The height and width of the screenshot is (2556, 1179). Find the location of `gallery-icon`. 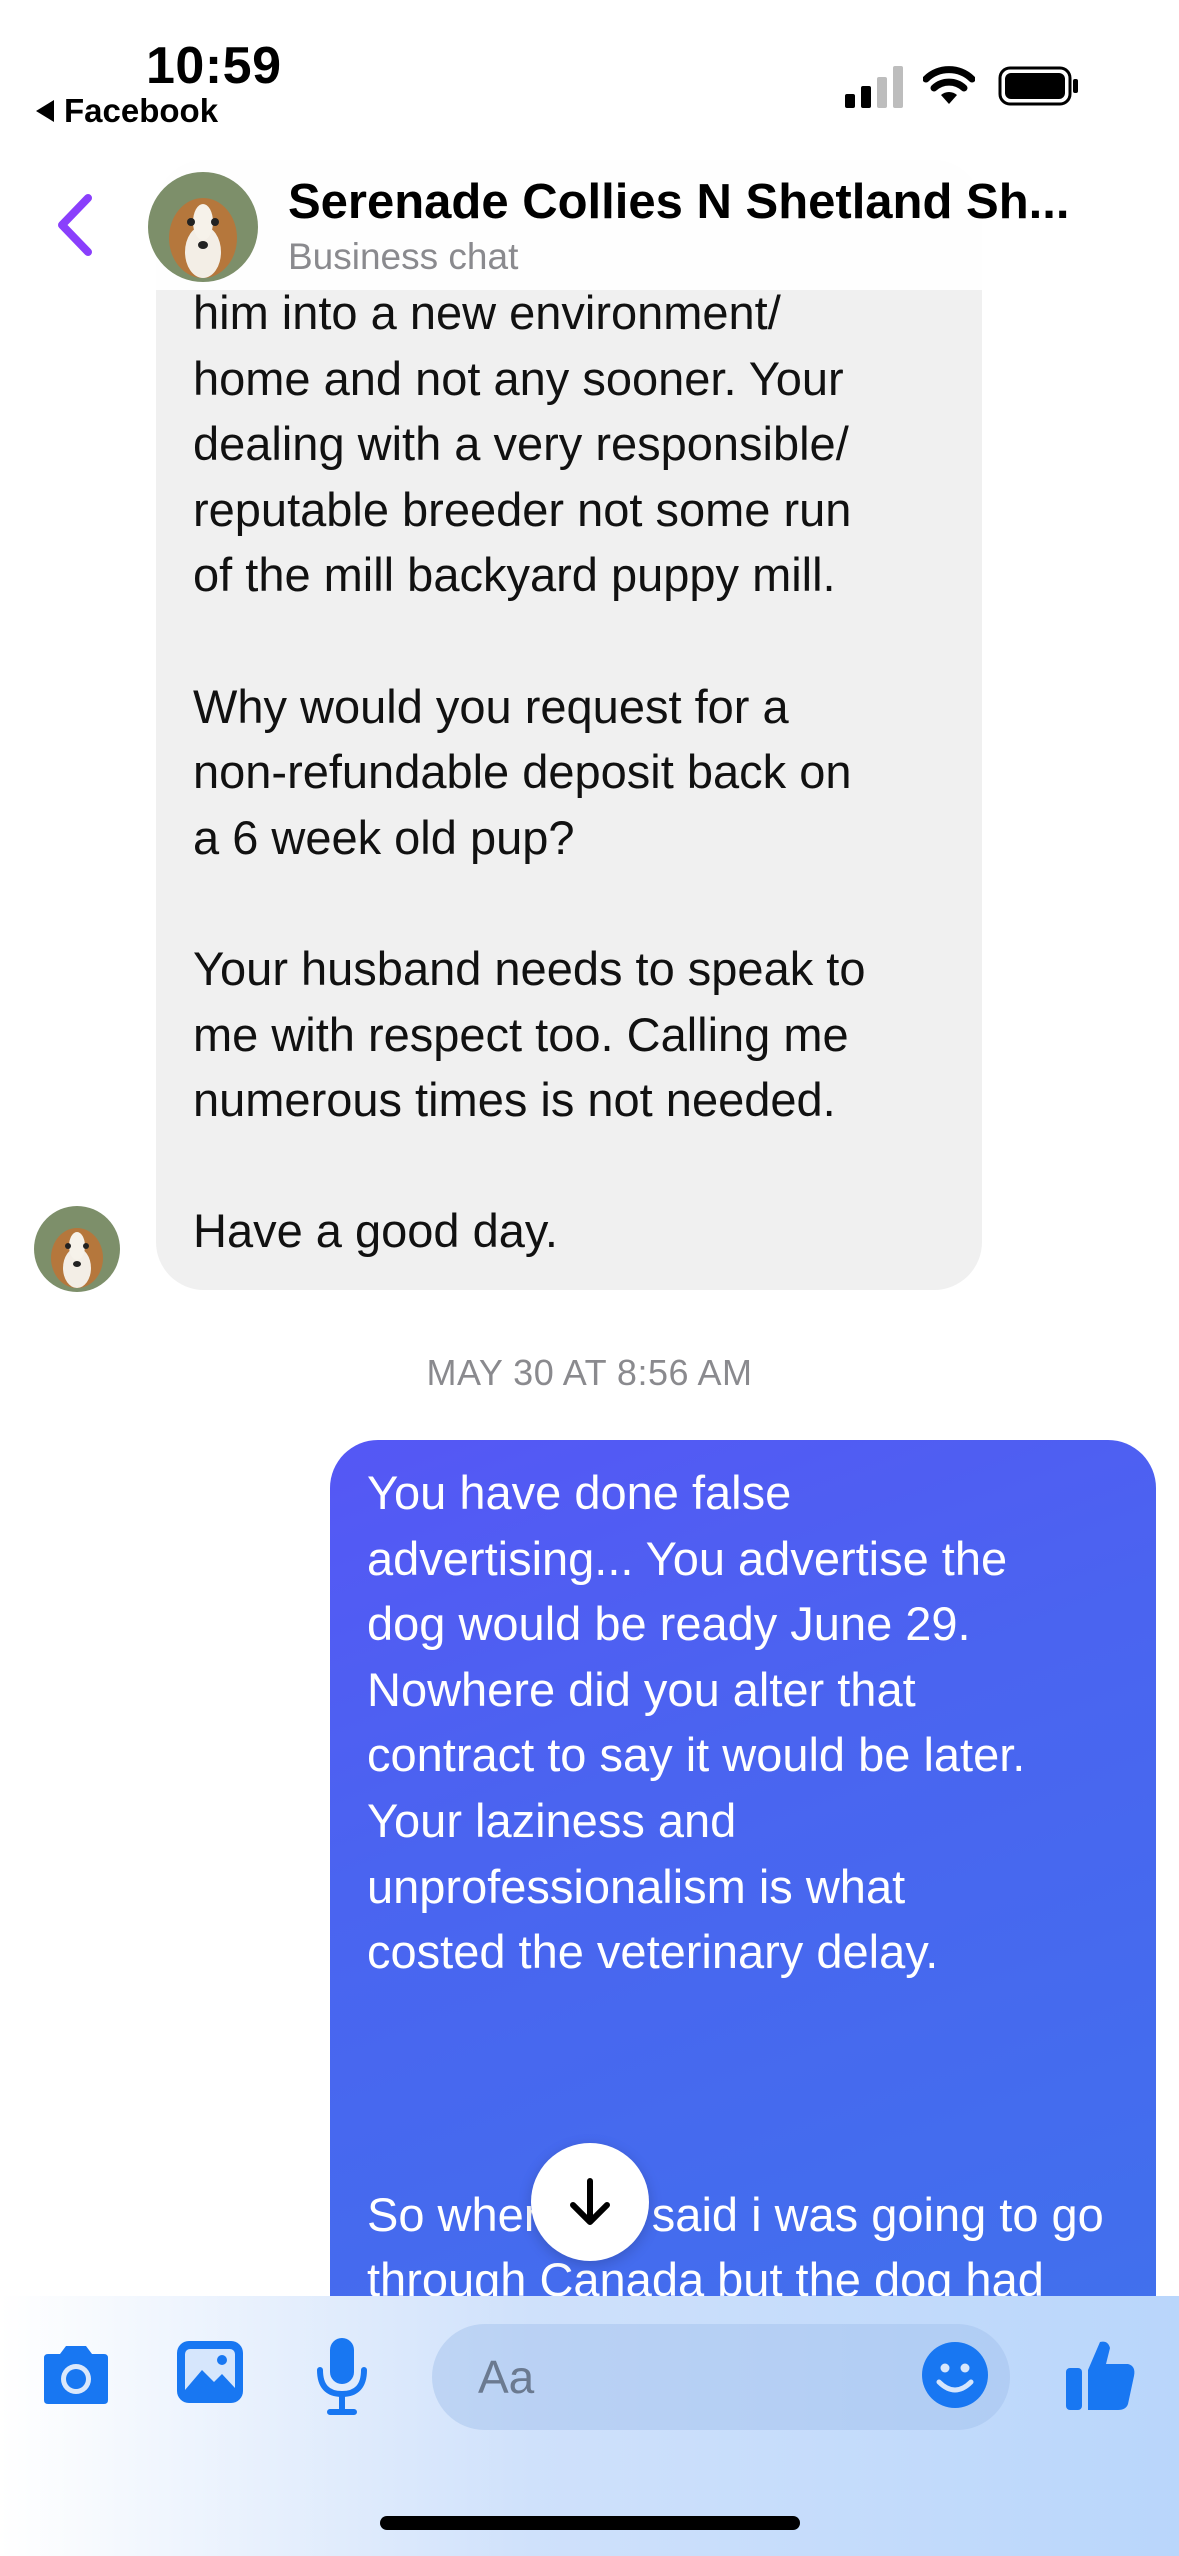

gallery-icon is located at coordinates (210, 2372).